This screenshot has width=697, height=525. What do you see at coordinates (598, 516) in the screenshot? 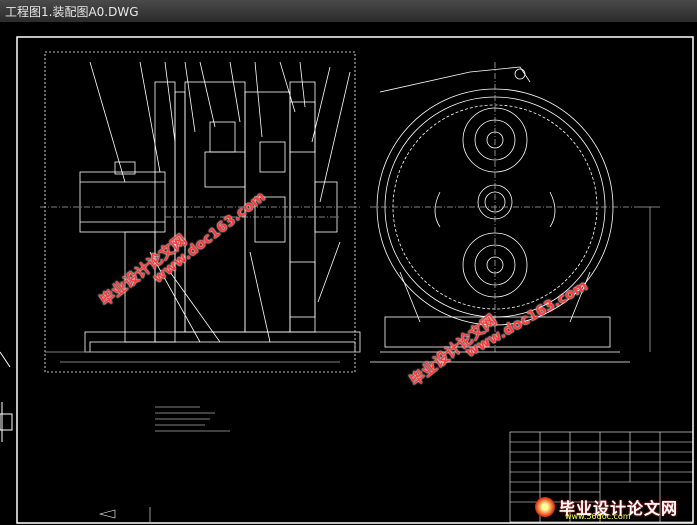
I see `logo-url: www.56doc.com` at bounding box center [598, 516].